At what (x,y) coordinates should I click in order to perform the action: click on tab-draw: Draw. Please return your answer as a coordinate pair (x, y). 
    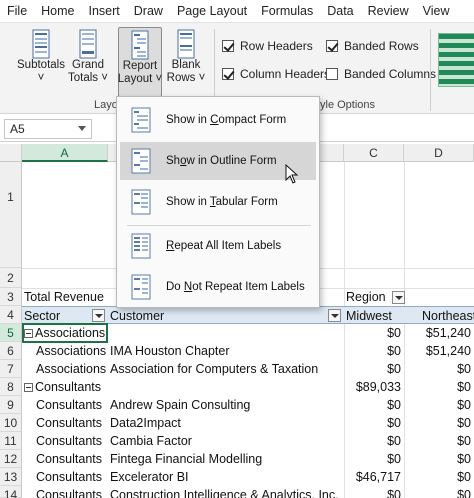
    Looking at the image, I should click on (148, 11).